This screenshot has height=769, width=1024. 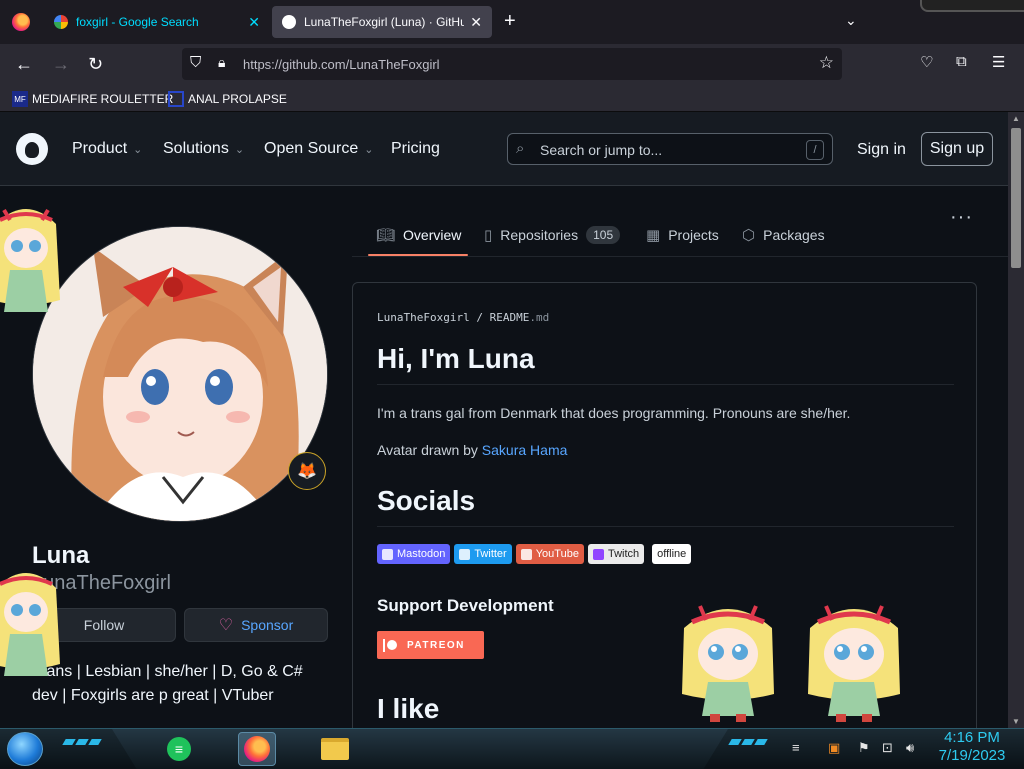 I want to click on mastodon-badge: Mastodon, so click(x=414, y=554).